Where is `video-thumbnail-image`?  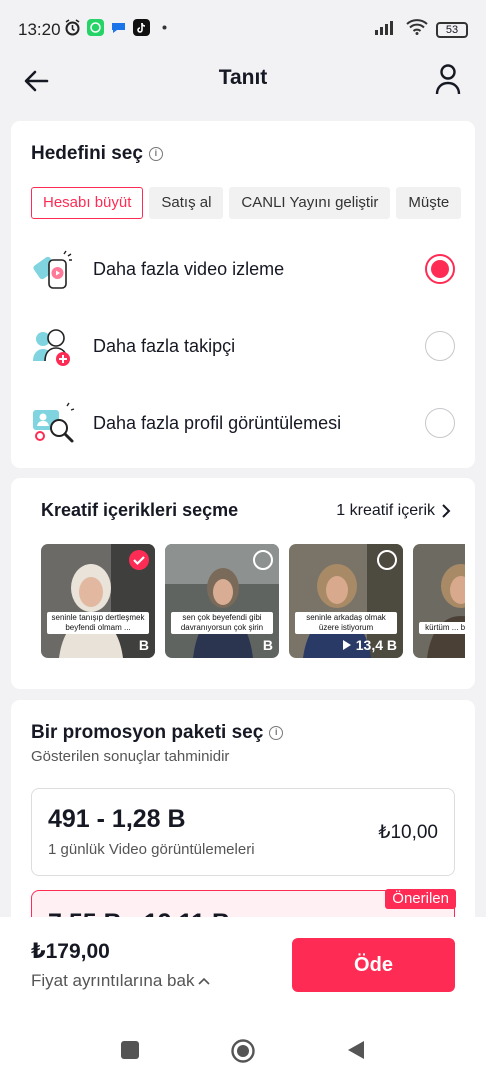
video-thumbnail-image is located at coordinates (439, 601).